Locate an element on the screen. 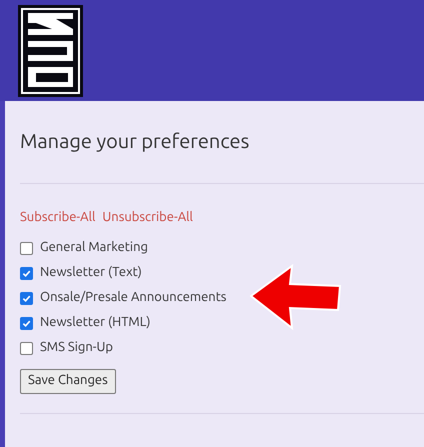  option-label: Newsletter (Text) is located at coordinates (91, 273).